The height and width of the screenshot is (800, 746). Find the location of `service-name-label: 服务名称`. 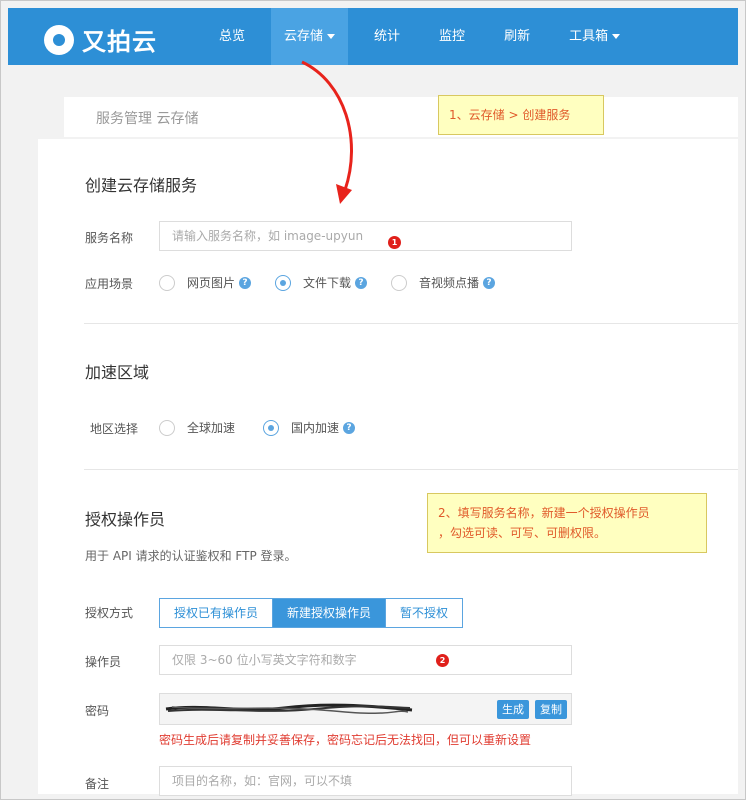

service-name-label: 服务名称 is located at coordinates (109, 238).